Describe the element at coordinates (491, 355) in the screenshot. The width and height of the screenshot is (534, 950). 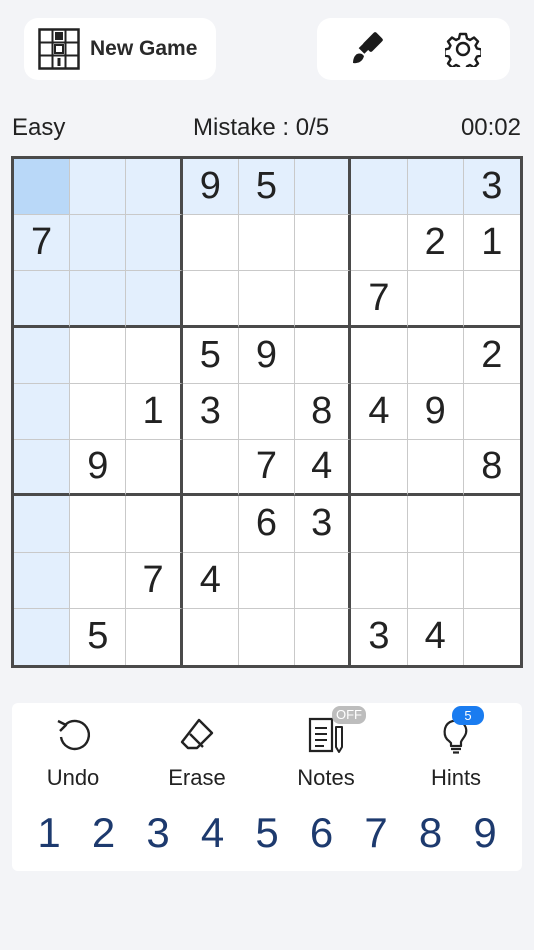
I see `board-cell-r4c9: 2` at that location.